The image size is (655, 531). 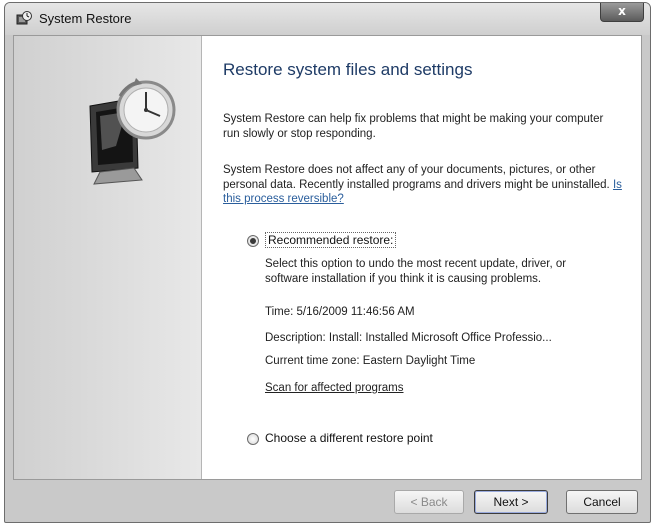 What do you see at coordinates (348, 69) in the screenshot?
I see `page-title: Restore system files and settings` at bounding box center [348, 69].